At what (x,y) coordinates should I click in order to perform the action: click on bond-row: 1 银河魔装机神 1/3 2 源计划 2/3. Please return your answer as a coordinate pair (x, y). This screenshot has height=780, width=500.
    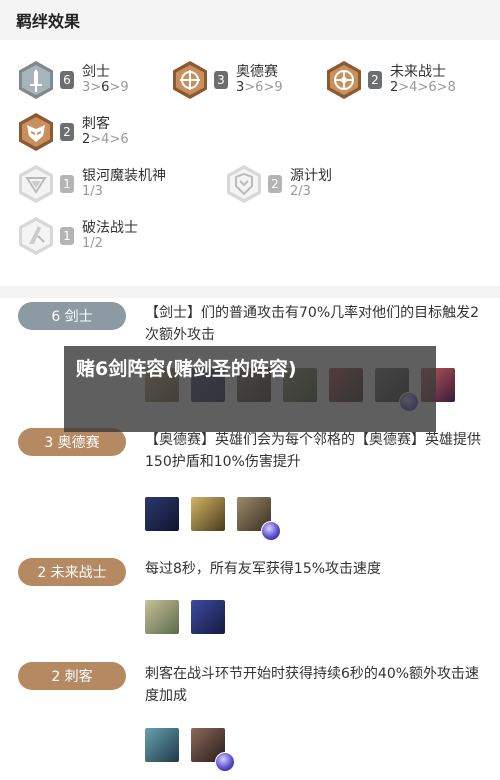
    Looking at the image, I should click on (252, 184).